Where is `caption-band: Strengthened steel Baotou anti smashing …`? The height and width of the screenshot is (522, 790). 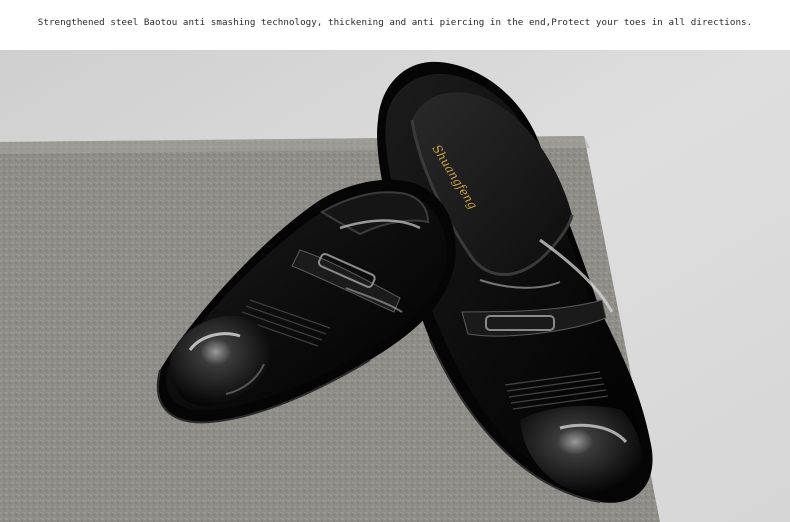
caption-band: Strengthened steel Baotou anti smashing … is located at coordinates (395, 25).